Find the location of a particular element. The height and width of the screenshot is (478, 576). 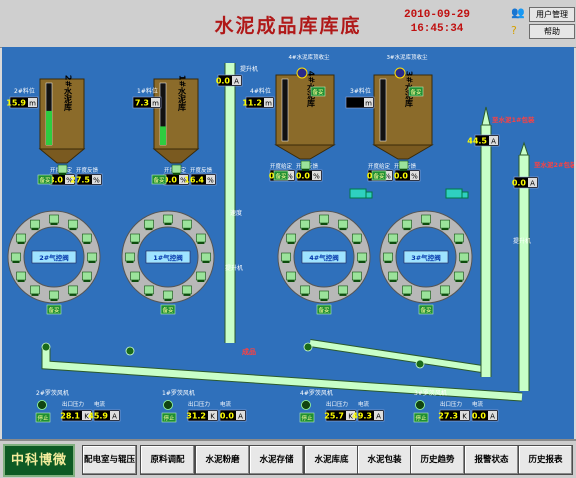

nav-button-7: 历史趋势 is located at coordinates (437, 460).